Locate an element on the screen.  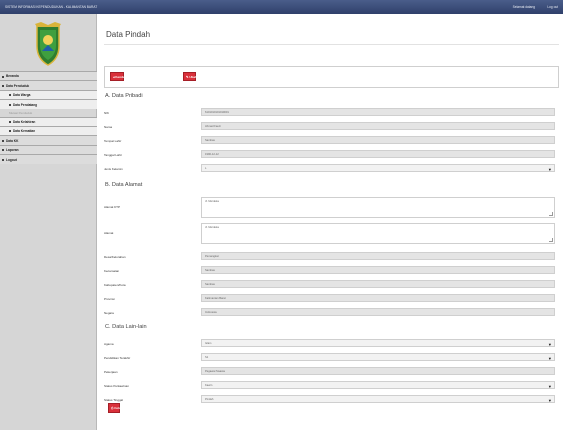
provinsi-row: Provinsi Kalimantan Barat is located at coordinates (331, 299).